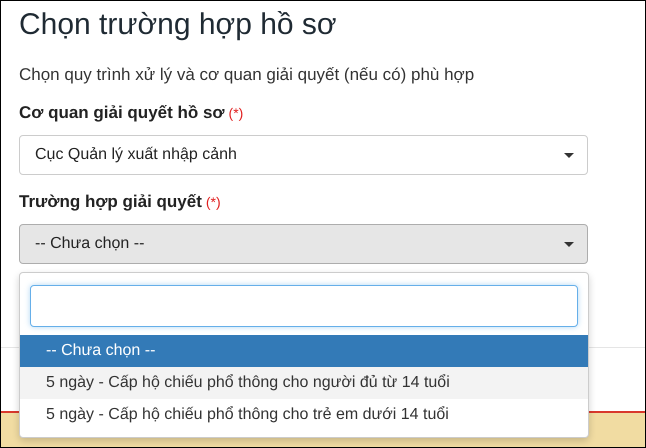 The width and height of the screenshot is (646, 448). Describe the element at coordinates (304, 351) in the screenshot. I see `dropdown-option: -- Chưa chọn --` at that location.